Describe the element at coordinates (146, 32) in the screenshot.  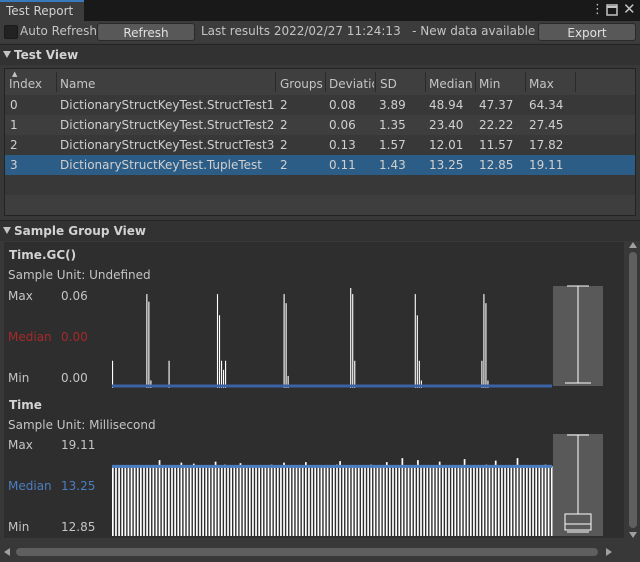
I see `refresh-button: Refresh` at that location.